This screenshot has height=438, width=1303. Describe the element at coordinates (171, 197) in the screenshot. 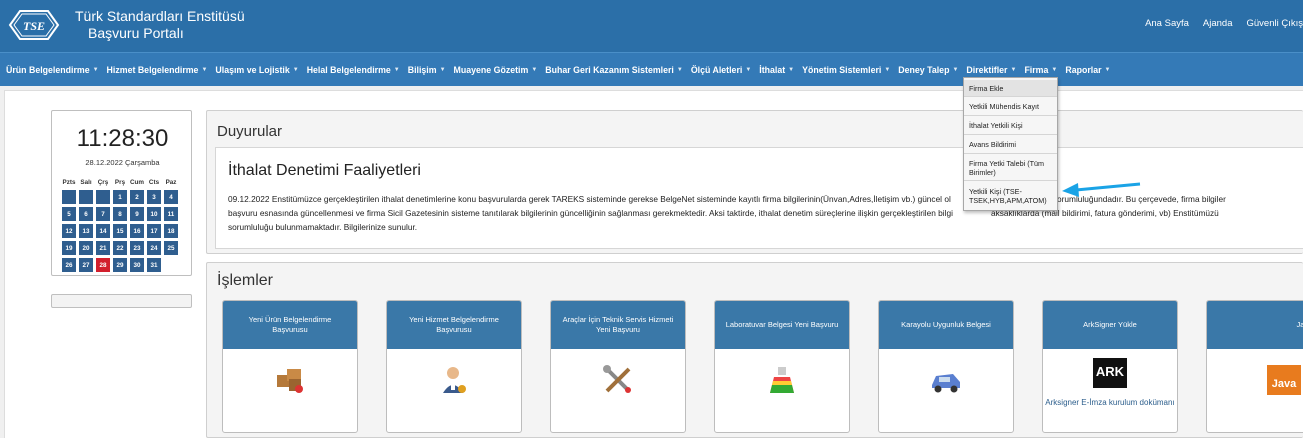

I see `calendar-day: 4` at that location.